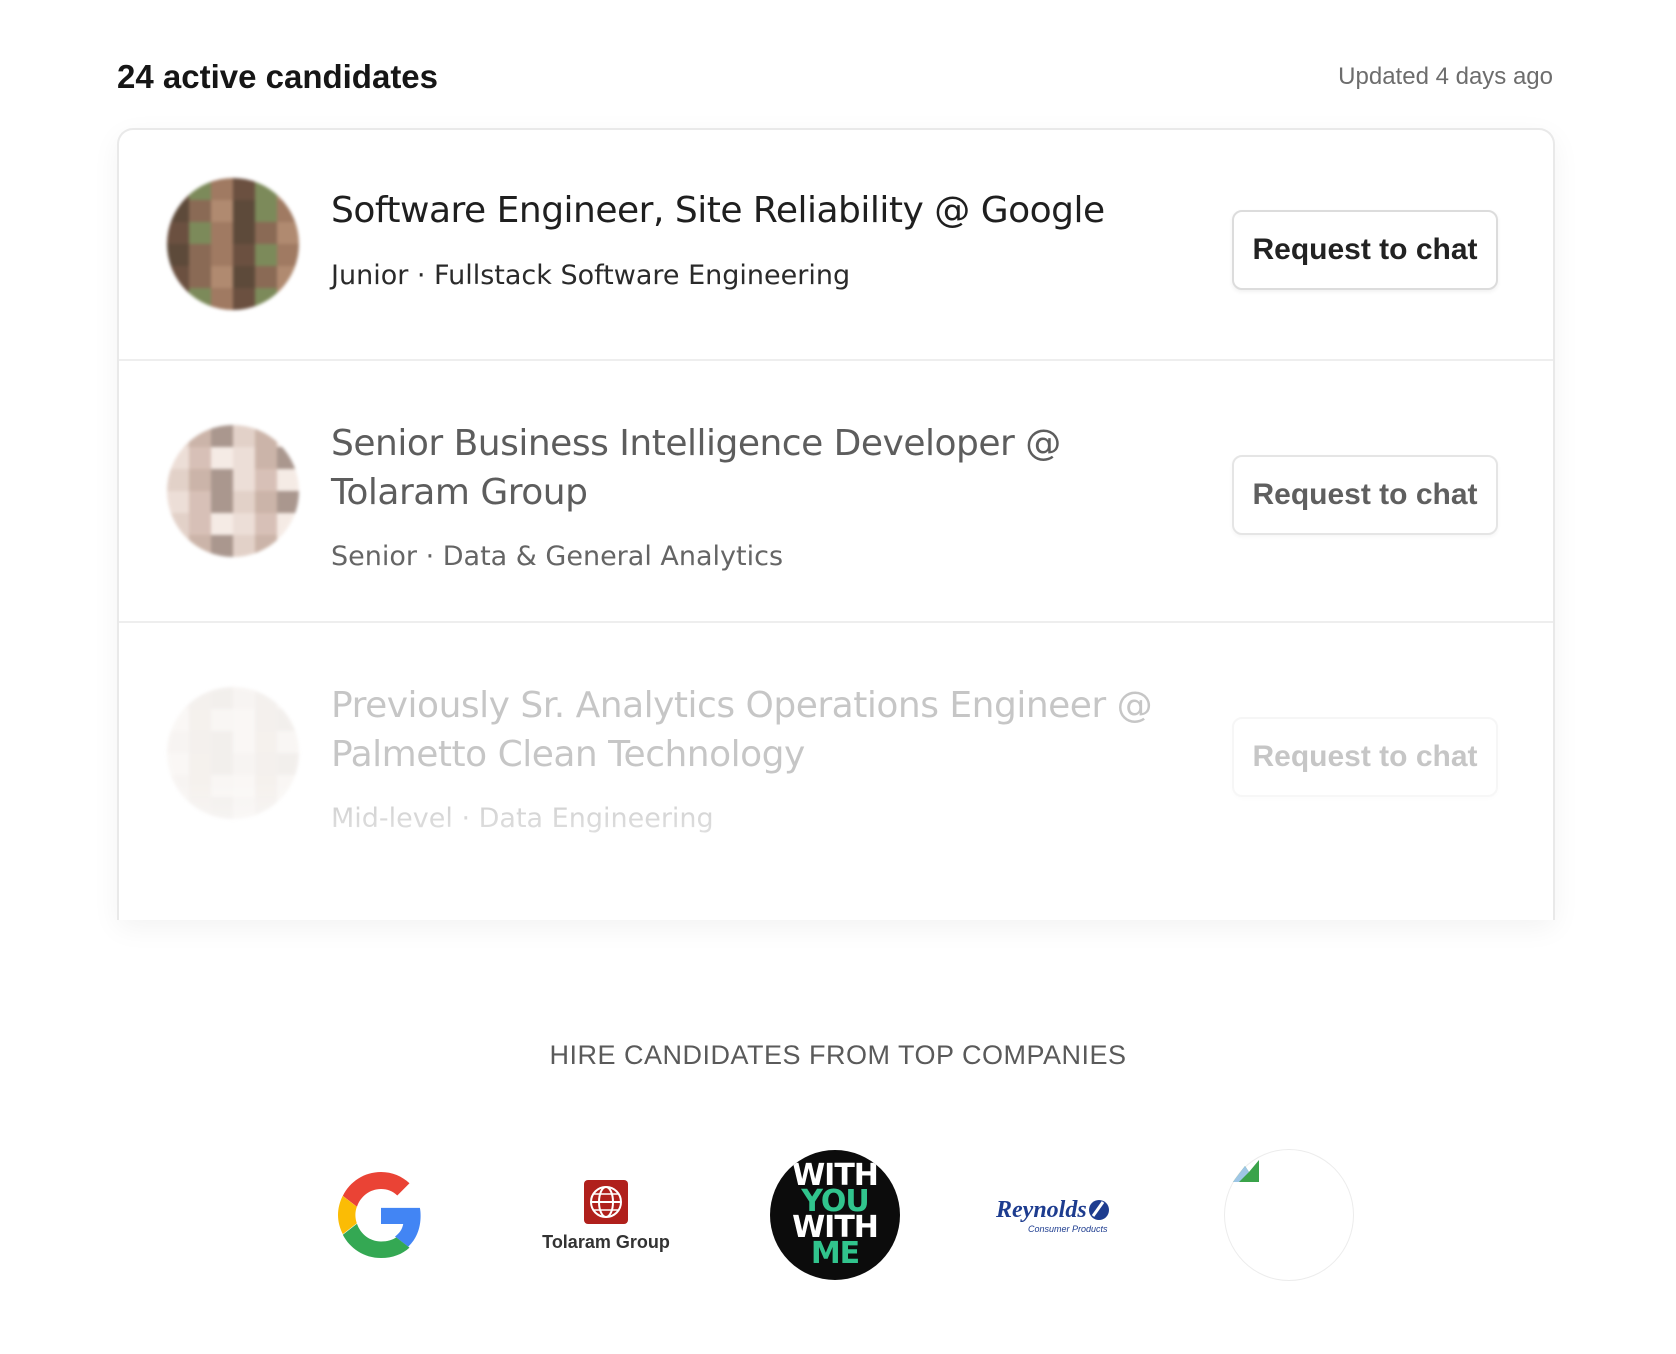  I want to click on reynolds-logo-text: Reynolds, so click(1041, 1209).